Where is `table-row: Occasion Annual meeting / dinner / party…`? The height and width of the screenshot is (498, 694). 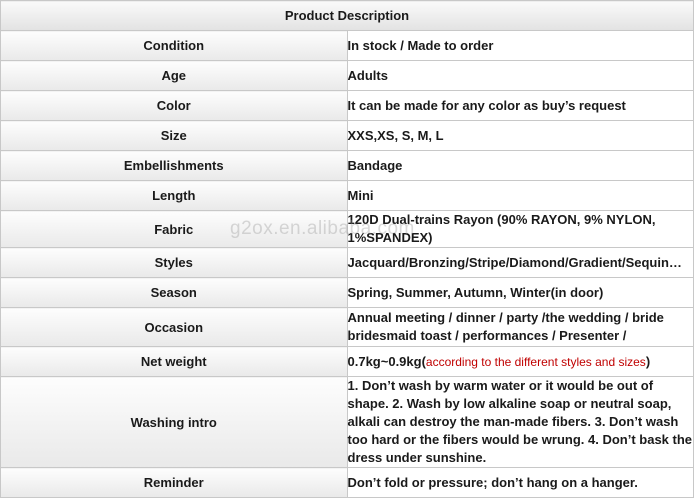
table-row: Occasion Annual meeting / dinner / party… is located at coordinates (347, 327).